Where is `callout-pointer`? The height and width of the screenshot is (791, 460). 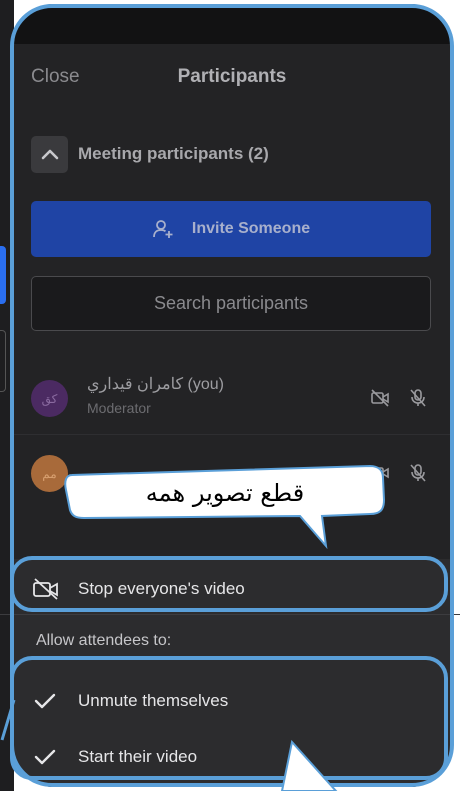 callout-pointer is located at coordinates (309, 765).